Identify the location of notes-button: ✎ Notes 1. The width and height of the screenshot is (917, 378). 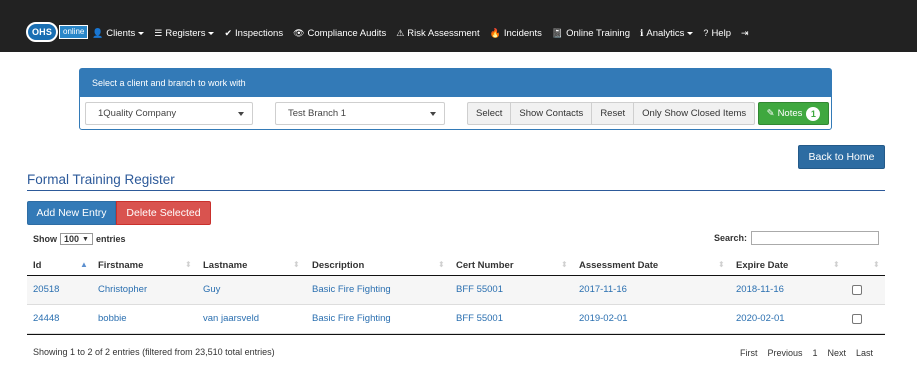
(793, 113).